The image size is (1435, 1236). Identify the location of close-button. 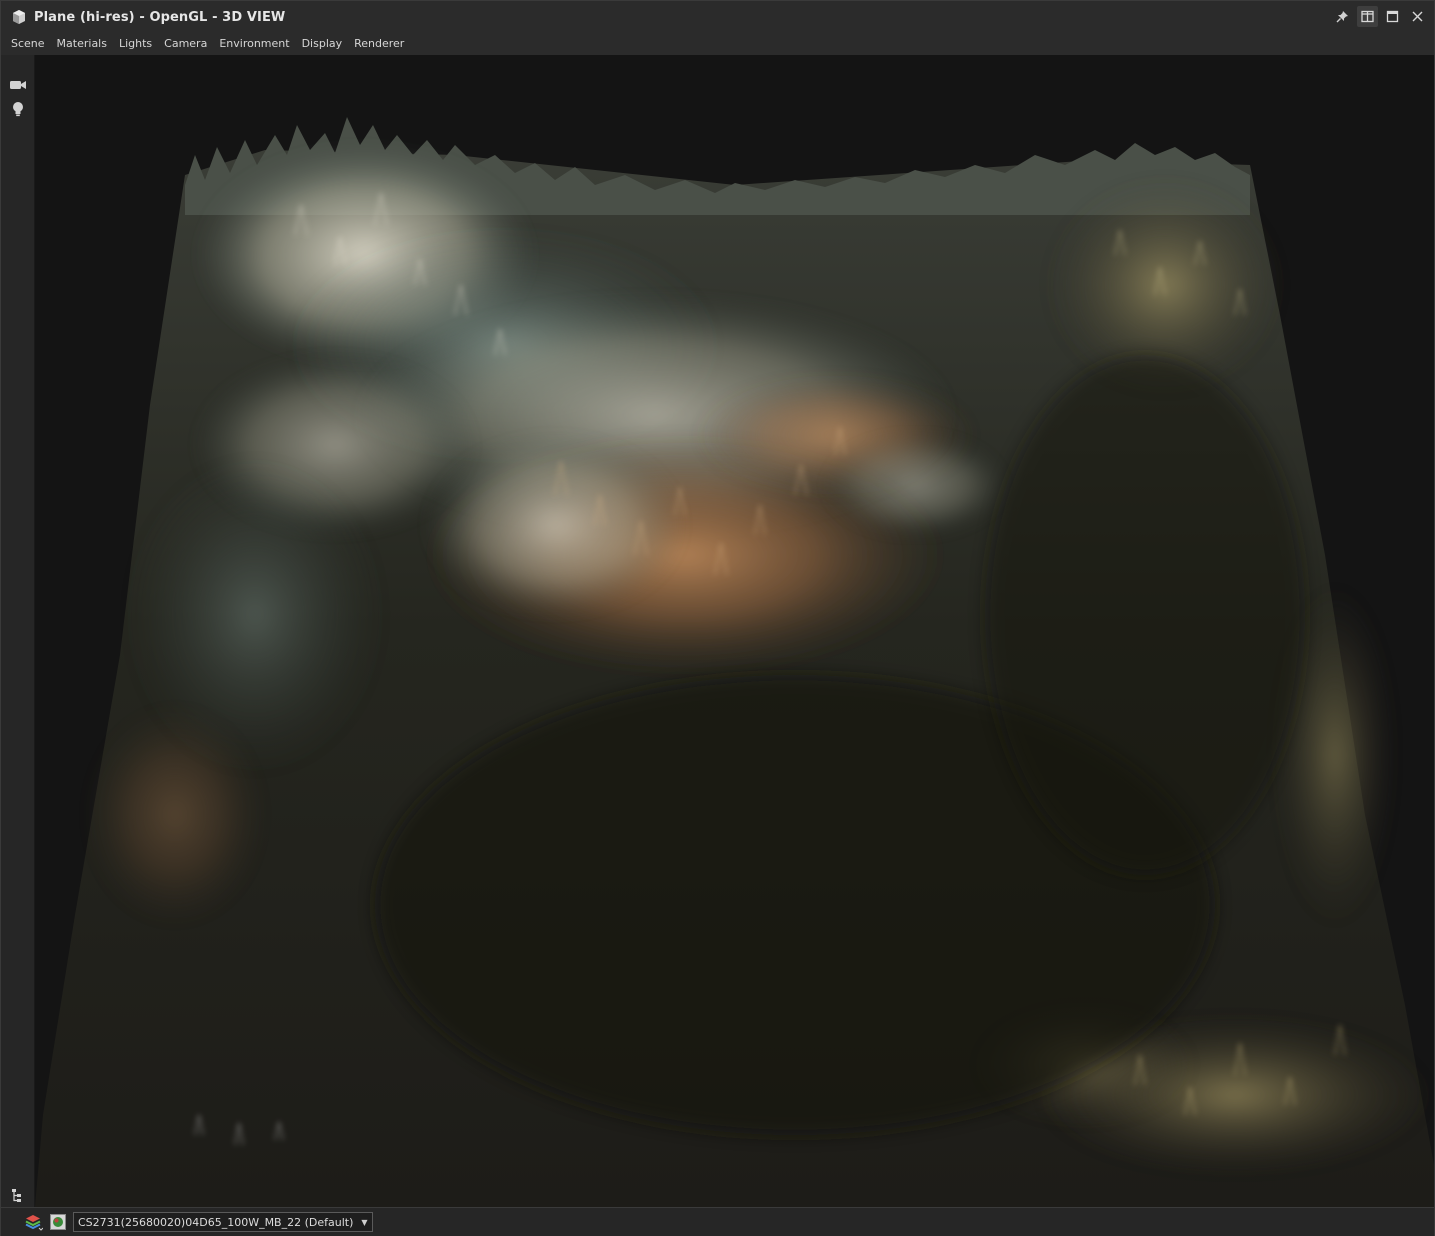
(1417, 16).